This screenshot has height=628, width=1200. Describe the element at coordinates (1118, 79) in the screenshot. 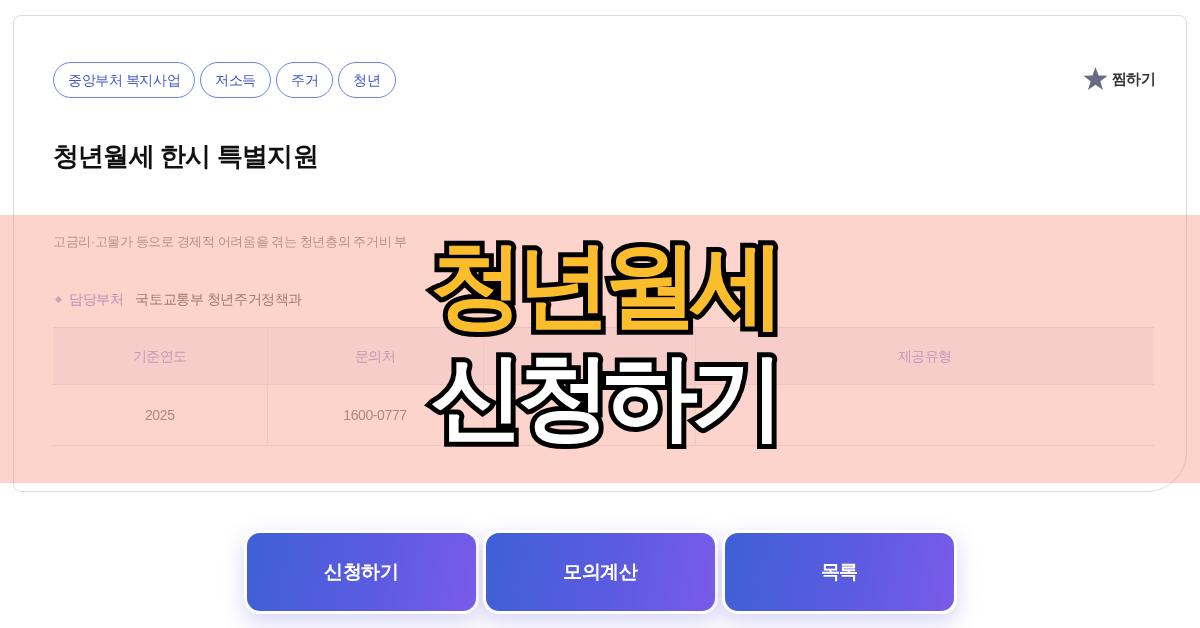

I see `bookmark-button: 찜하기` at that location.